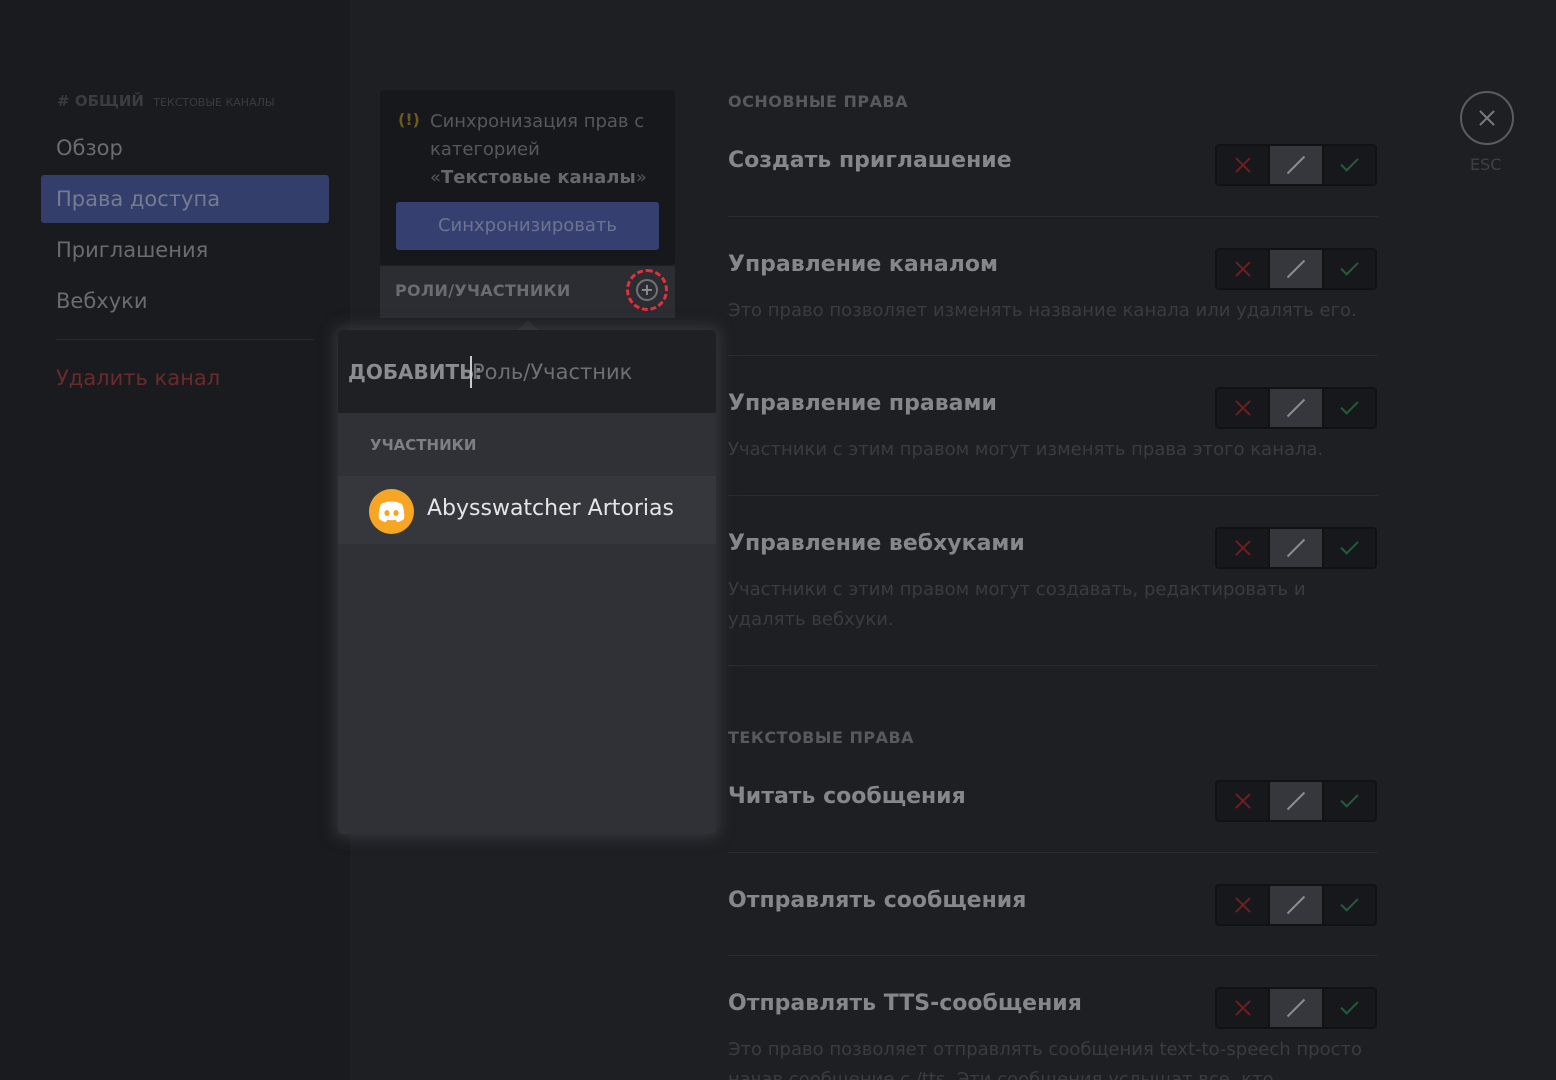 The image size is (1556, 1080). I want to click on hash-icon: #, so click(63, 101).